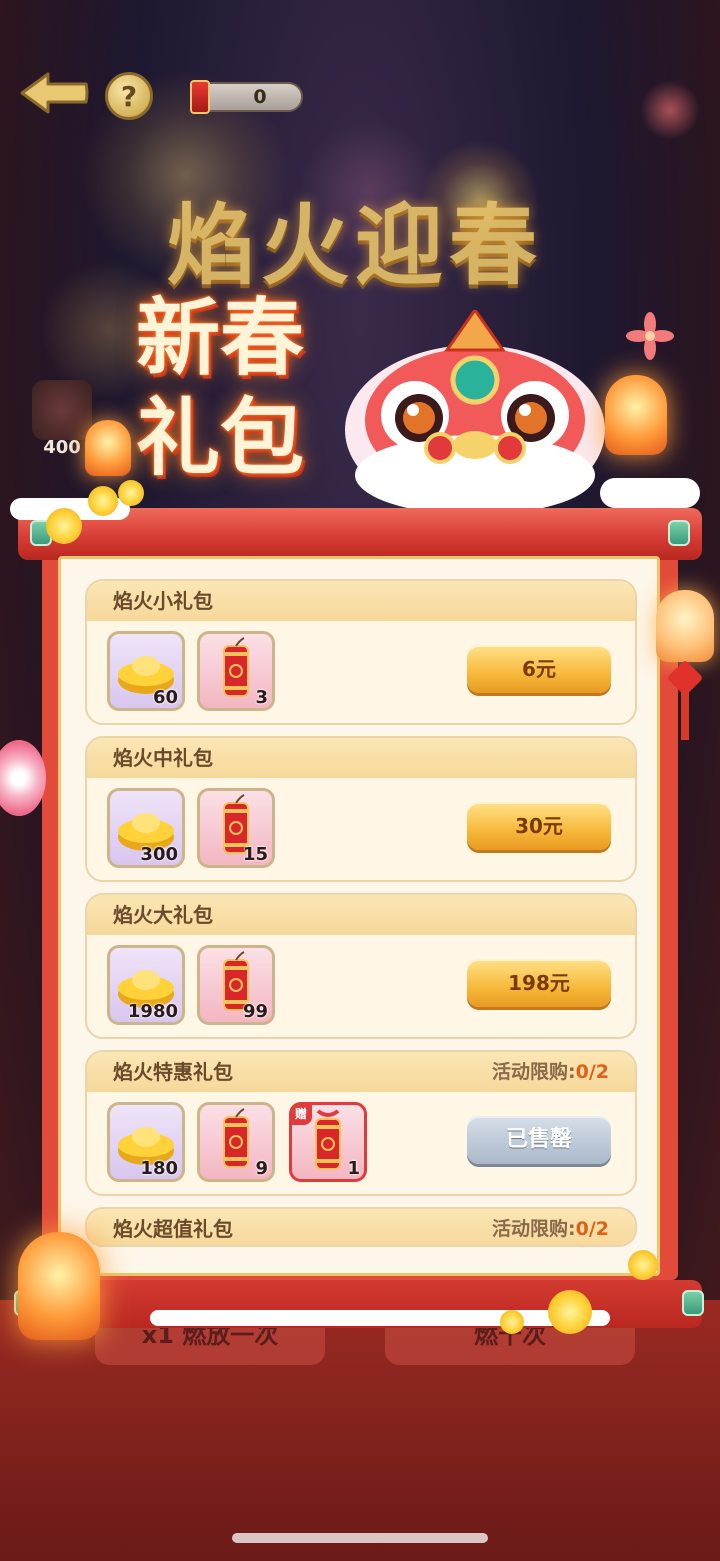 This screenshot has height=1561, width=720. Describe the element at coordinates (200, 97) in the screenshot. I see `firecracker-icon` at that location.